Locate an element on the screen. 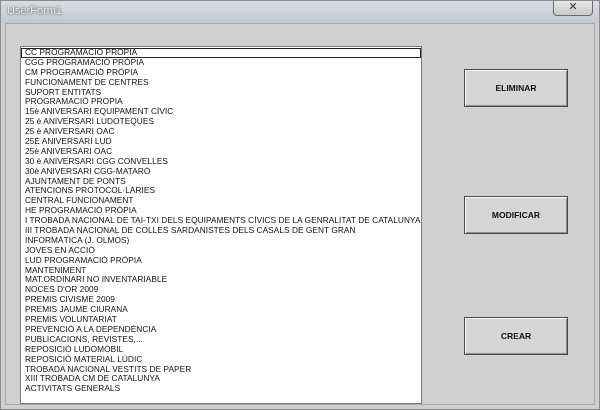  list-item: PREVENCIÓ A LA DEPENDÈNCIA is located at coordinates (221, 330).